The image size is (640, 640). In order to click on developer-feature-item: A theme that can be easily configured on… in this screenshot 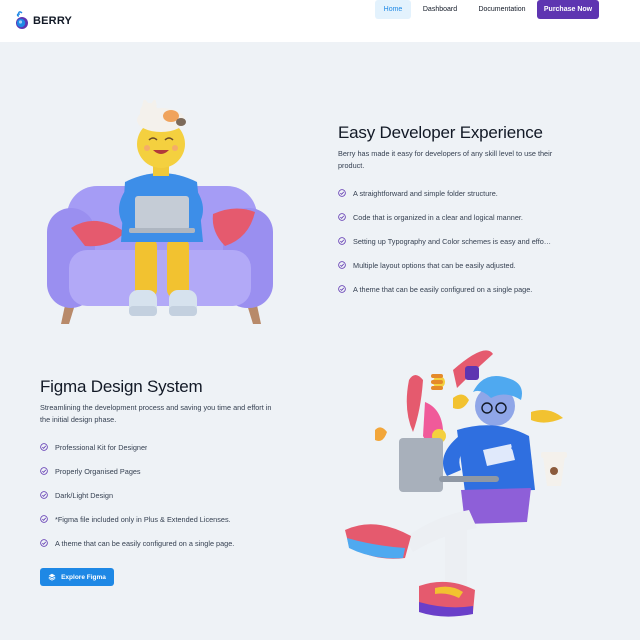, I will do `click(463, 289)`.